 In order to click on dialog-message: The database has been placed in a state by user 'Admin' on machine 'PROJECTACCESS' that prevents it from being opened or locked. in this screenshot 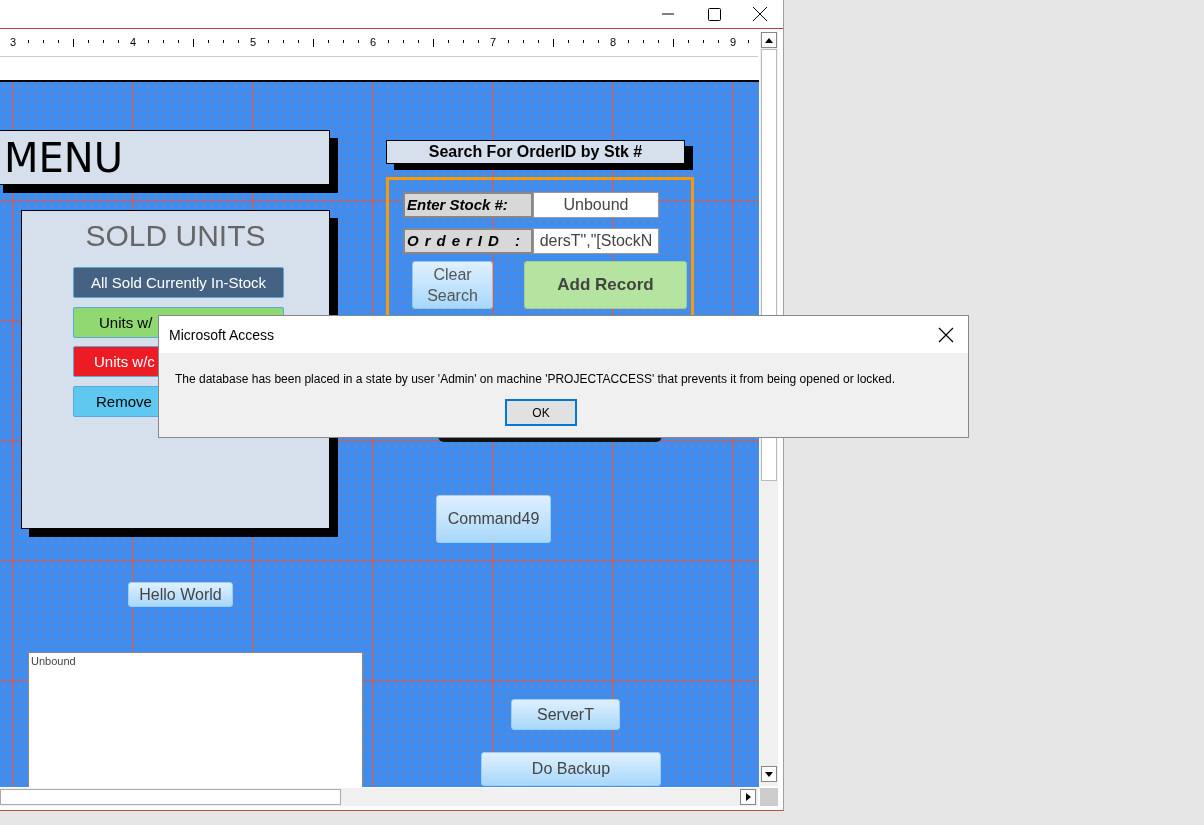, I will do `click(535, 378)`.